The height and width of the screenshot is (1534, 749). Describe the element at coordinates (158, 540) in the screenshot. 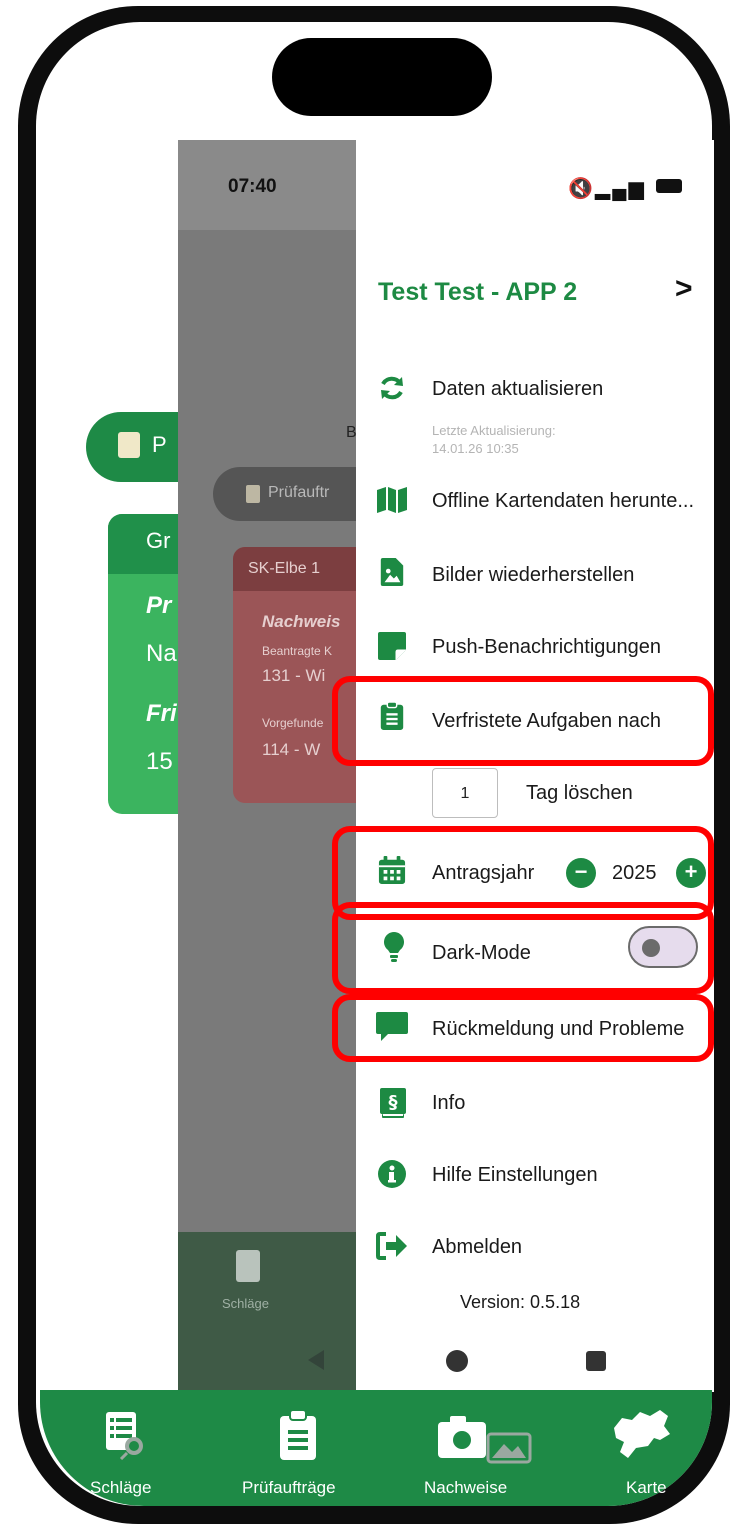

I see `background-card-title: Gr` at that location.